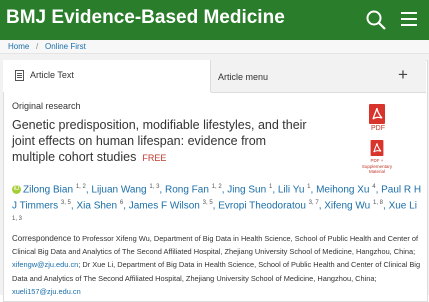 The image size is (429, 302). What do you see at coordinates (46, 106) in the screenshot?
I see `article-section: Original research` at bounding box center [46, 106].